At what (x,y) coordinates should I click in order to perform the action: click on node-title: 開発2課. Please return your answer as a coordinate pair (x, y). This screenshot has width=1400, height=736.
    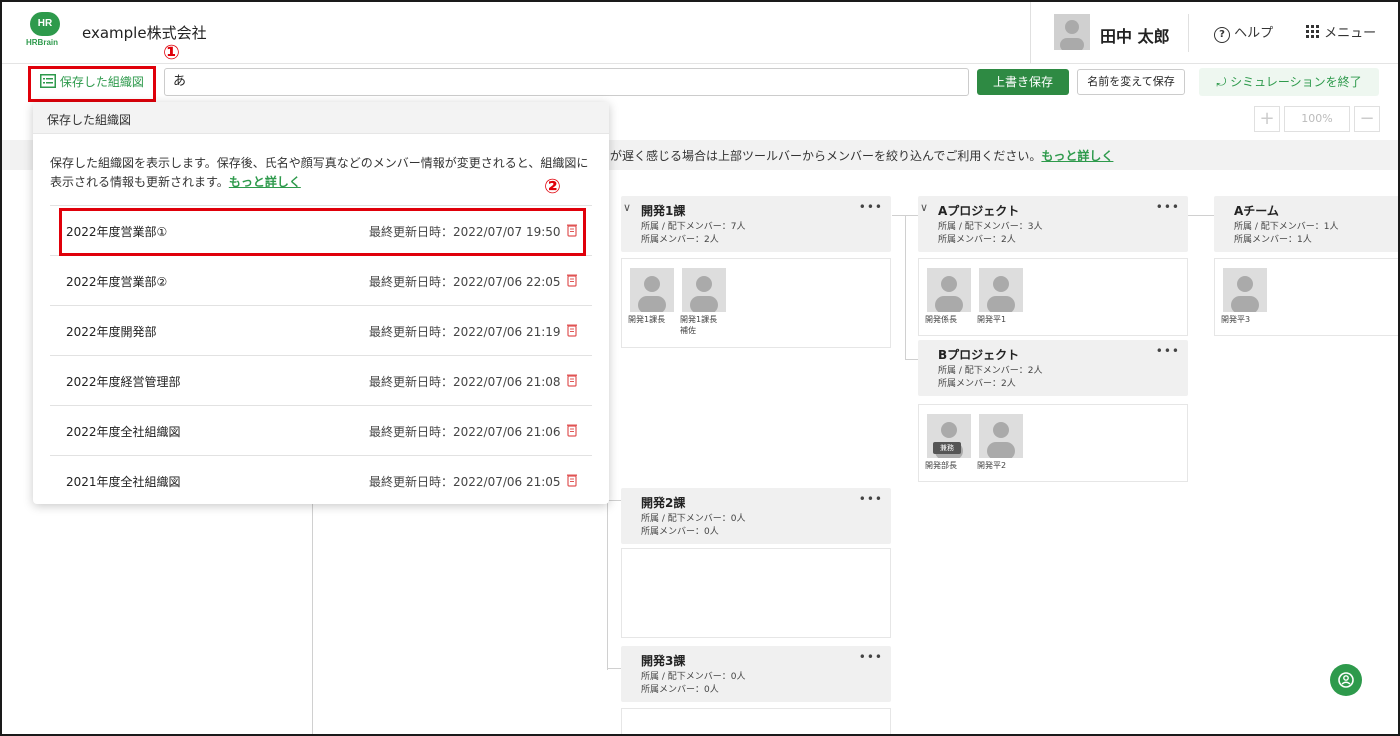
    Looking at the image, I should click on (663, 503).